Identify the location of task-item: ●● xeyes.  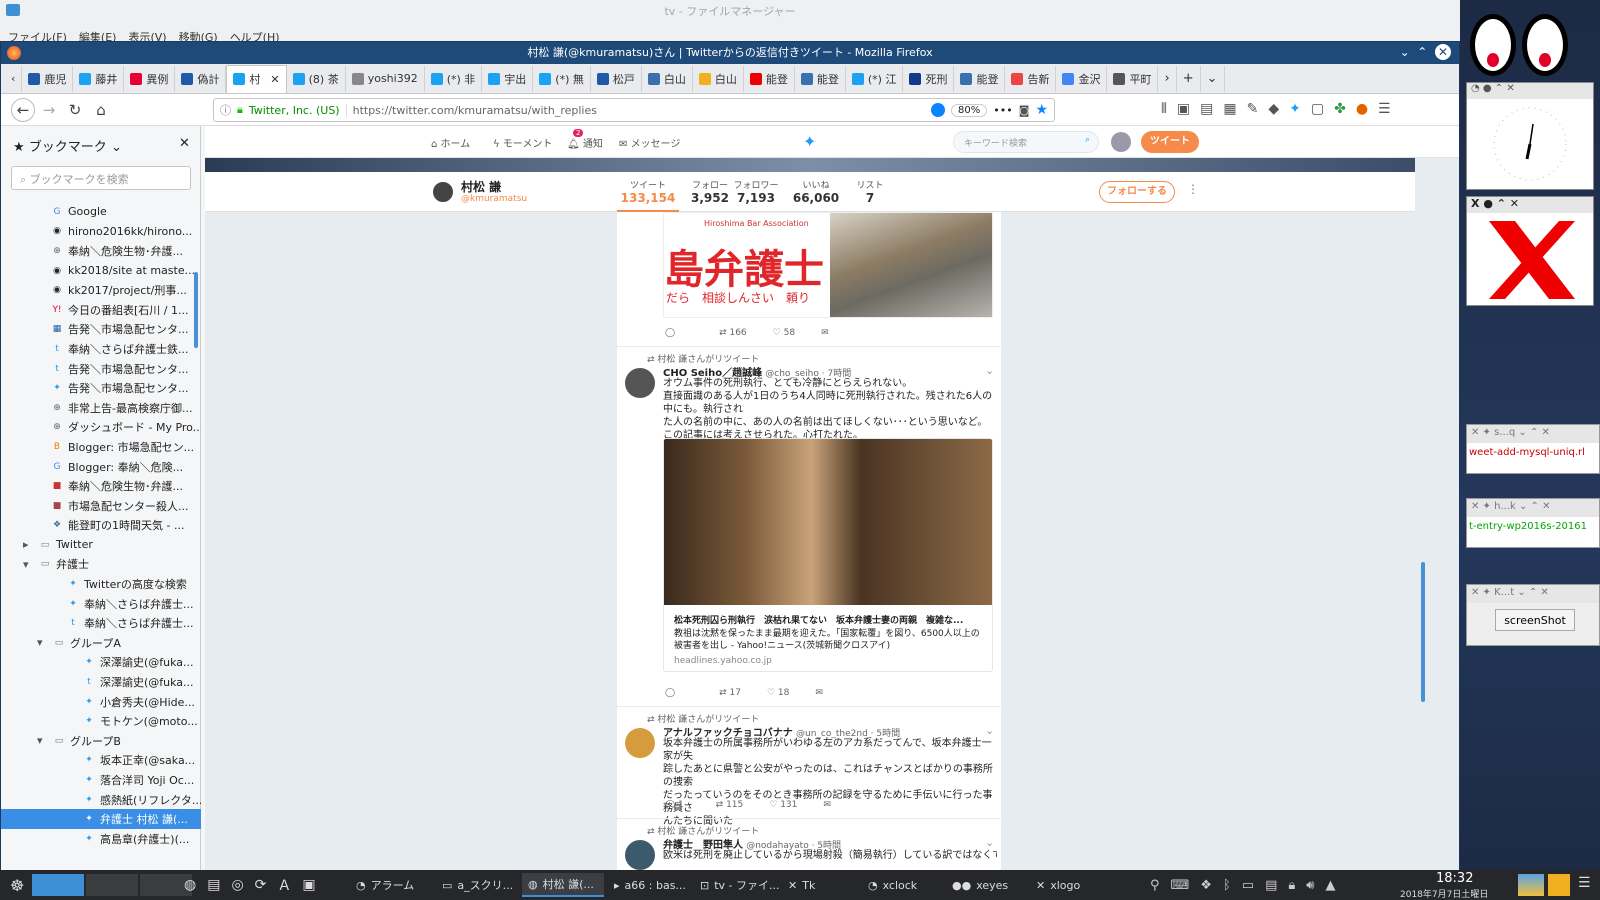
(987, 885).